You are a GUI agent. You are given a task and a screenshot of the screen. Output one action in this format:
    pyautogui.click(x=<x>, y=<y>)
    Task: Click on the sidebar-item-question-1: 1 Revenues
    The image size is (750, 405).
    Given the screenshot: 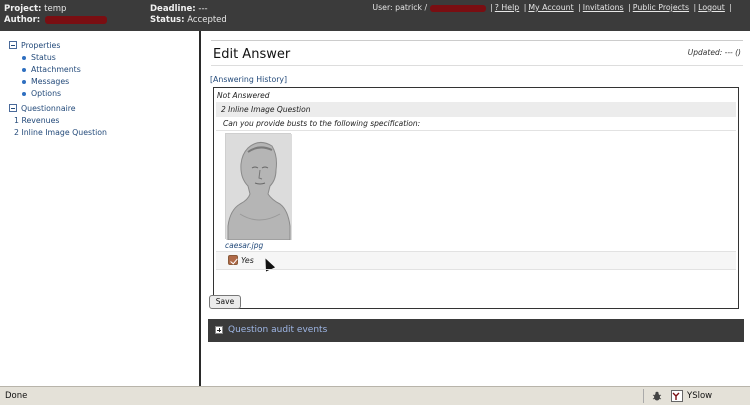 What is the action you would take?
    pyautogui.click(x=36, y=121)
    